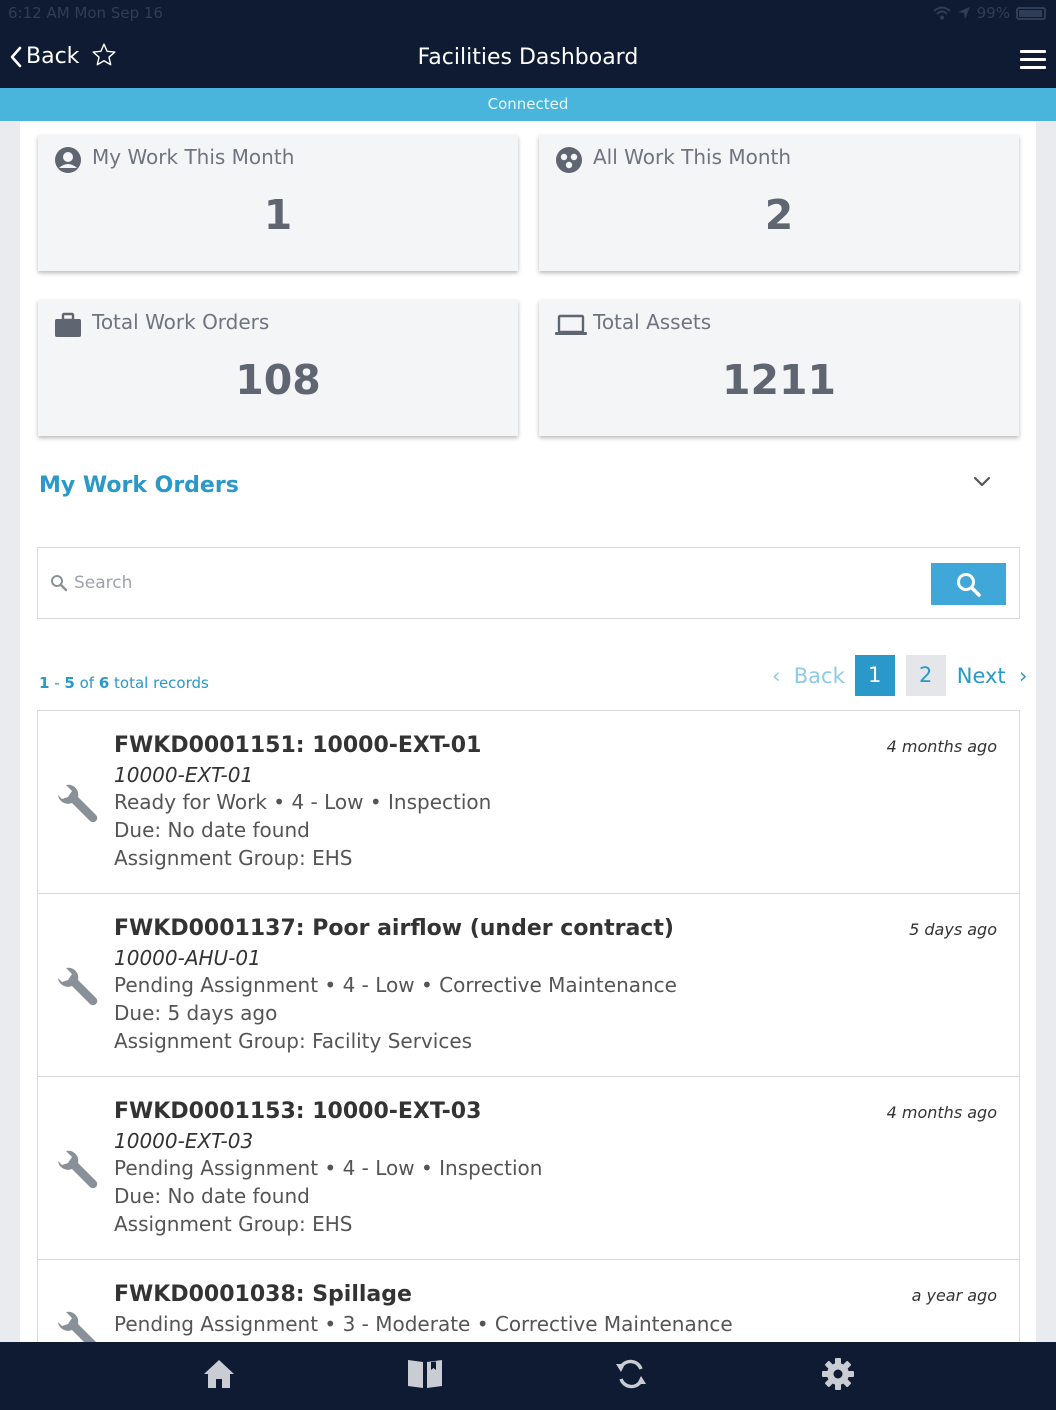  I want to click on card-label: Total Work Orders, so click(181, 322).